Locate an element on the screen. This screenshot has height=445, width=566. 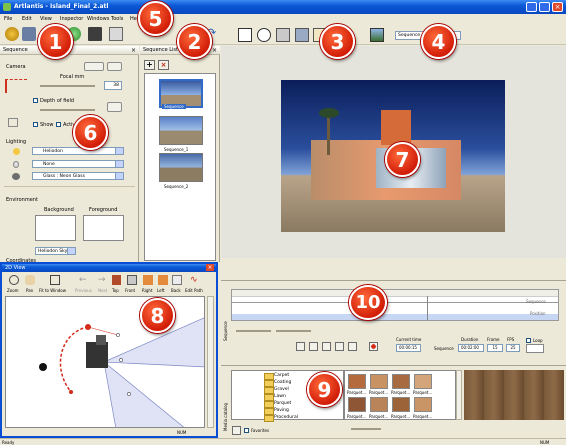
back-view-icon is located at coordinates (177, 280).